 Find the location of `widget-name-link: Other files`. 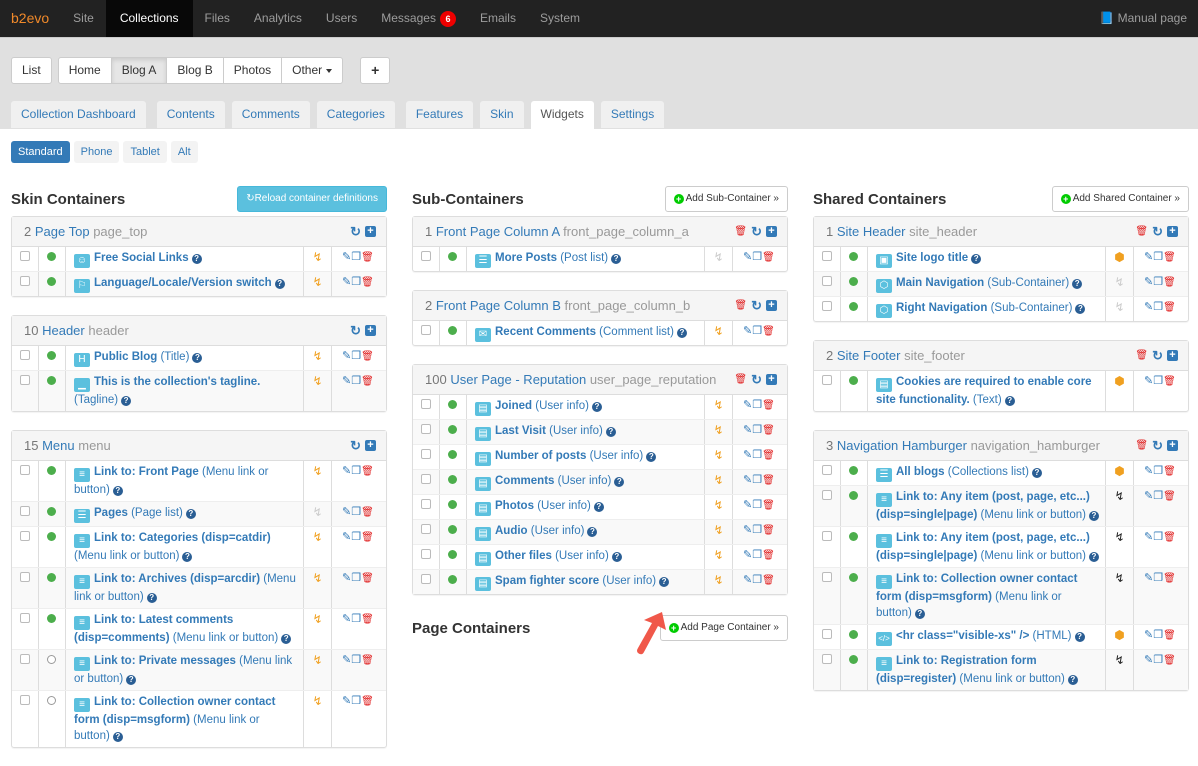

widget-name-link: Other files is located at coordinates (523, 556).